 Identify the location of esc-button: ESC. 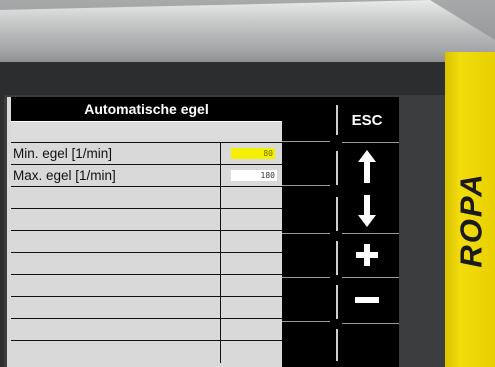
(367, 121).